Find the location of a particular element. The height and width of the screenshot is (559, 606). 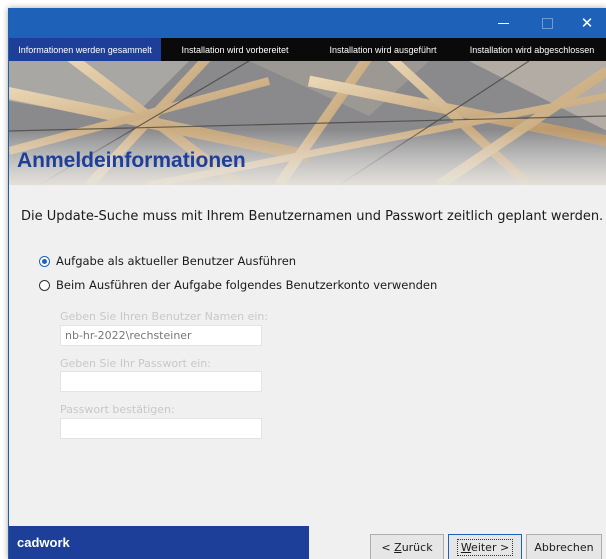

mnemonic-letter: W is located at coordinates (466, 547).